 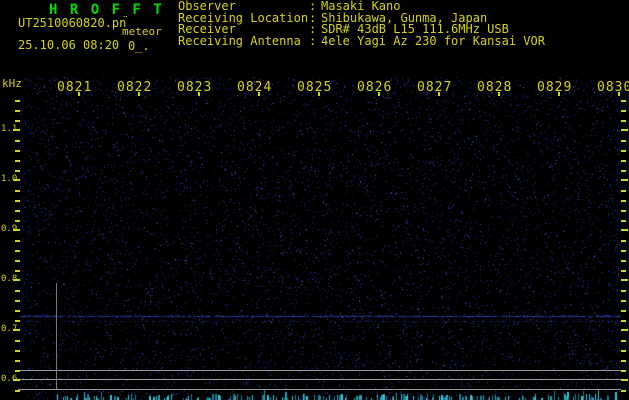 I want to click on separator-line-middle, so click(x=319, y=379).